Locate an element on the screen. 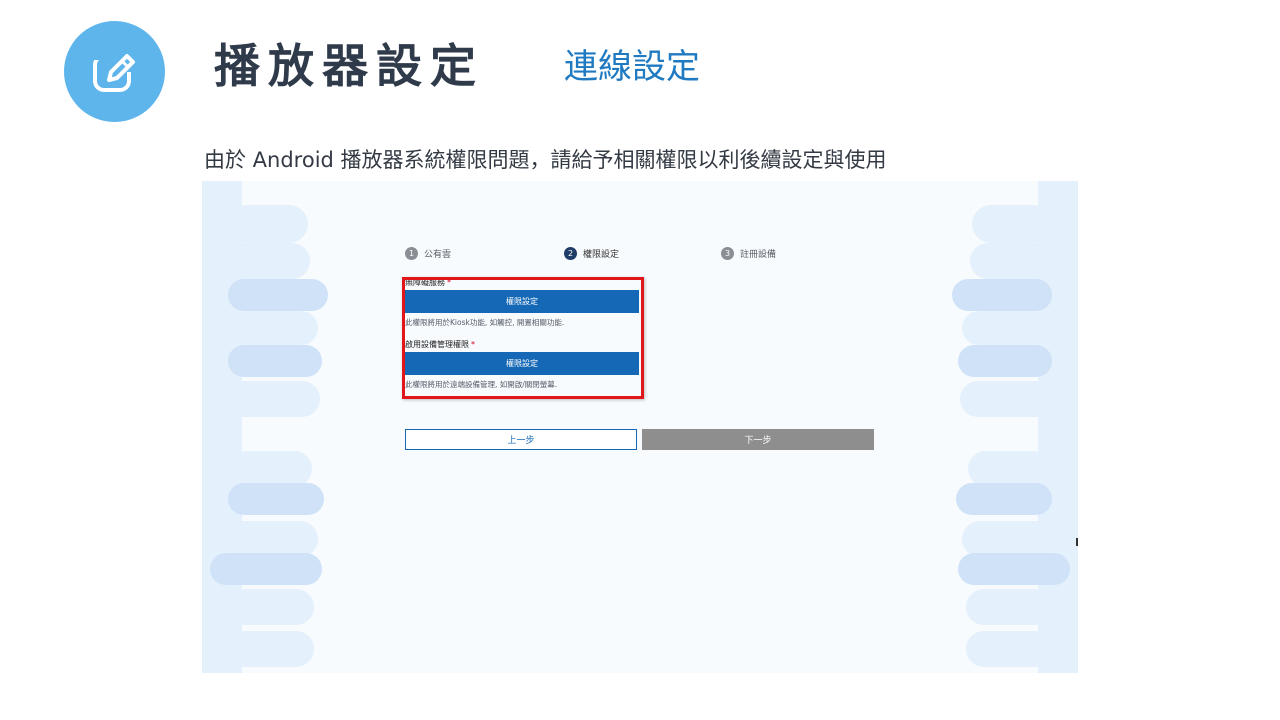 This screenshot has height=720, width=1280. edit-badge is located at coordinates (114, 71).